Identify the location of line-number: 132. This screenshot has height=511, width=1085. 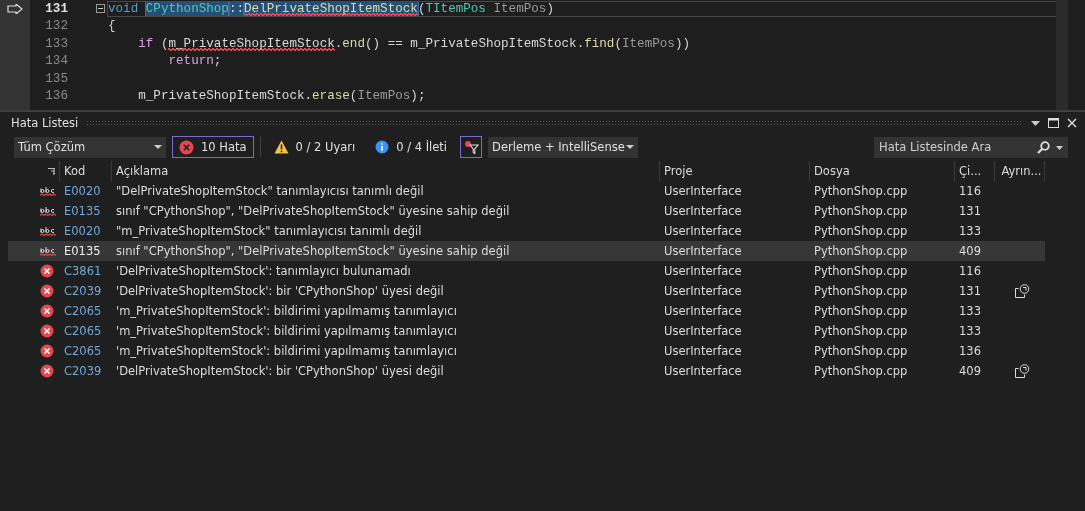
(56, 26).